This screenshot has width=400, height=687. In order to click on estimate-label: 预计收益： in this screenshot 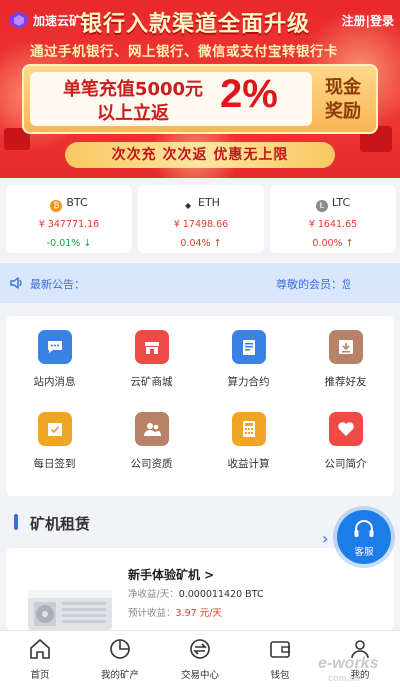, I will do `click(152, 613)`.